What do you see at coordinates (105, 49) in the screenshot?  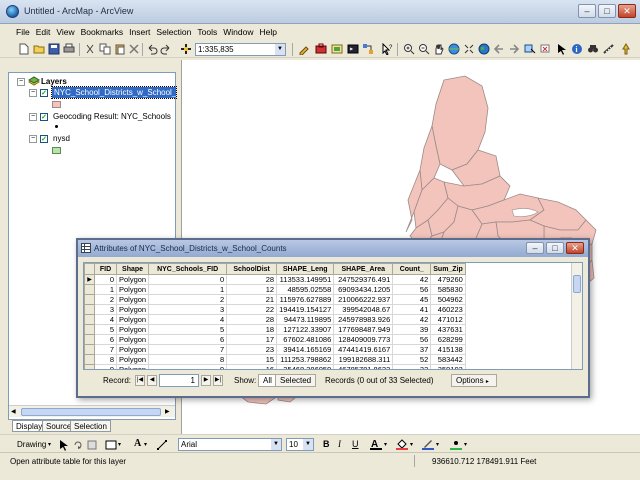 I see `copy-icon` at bounding box center [105, 49].